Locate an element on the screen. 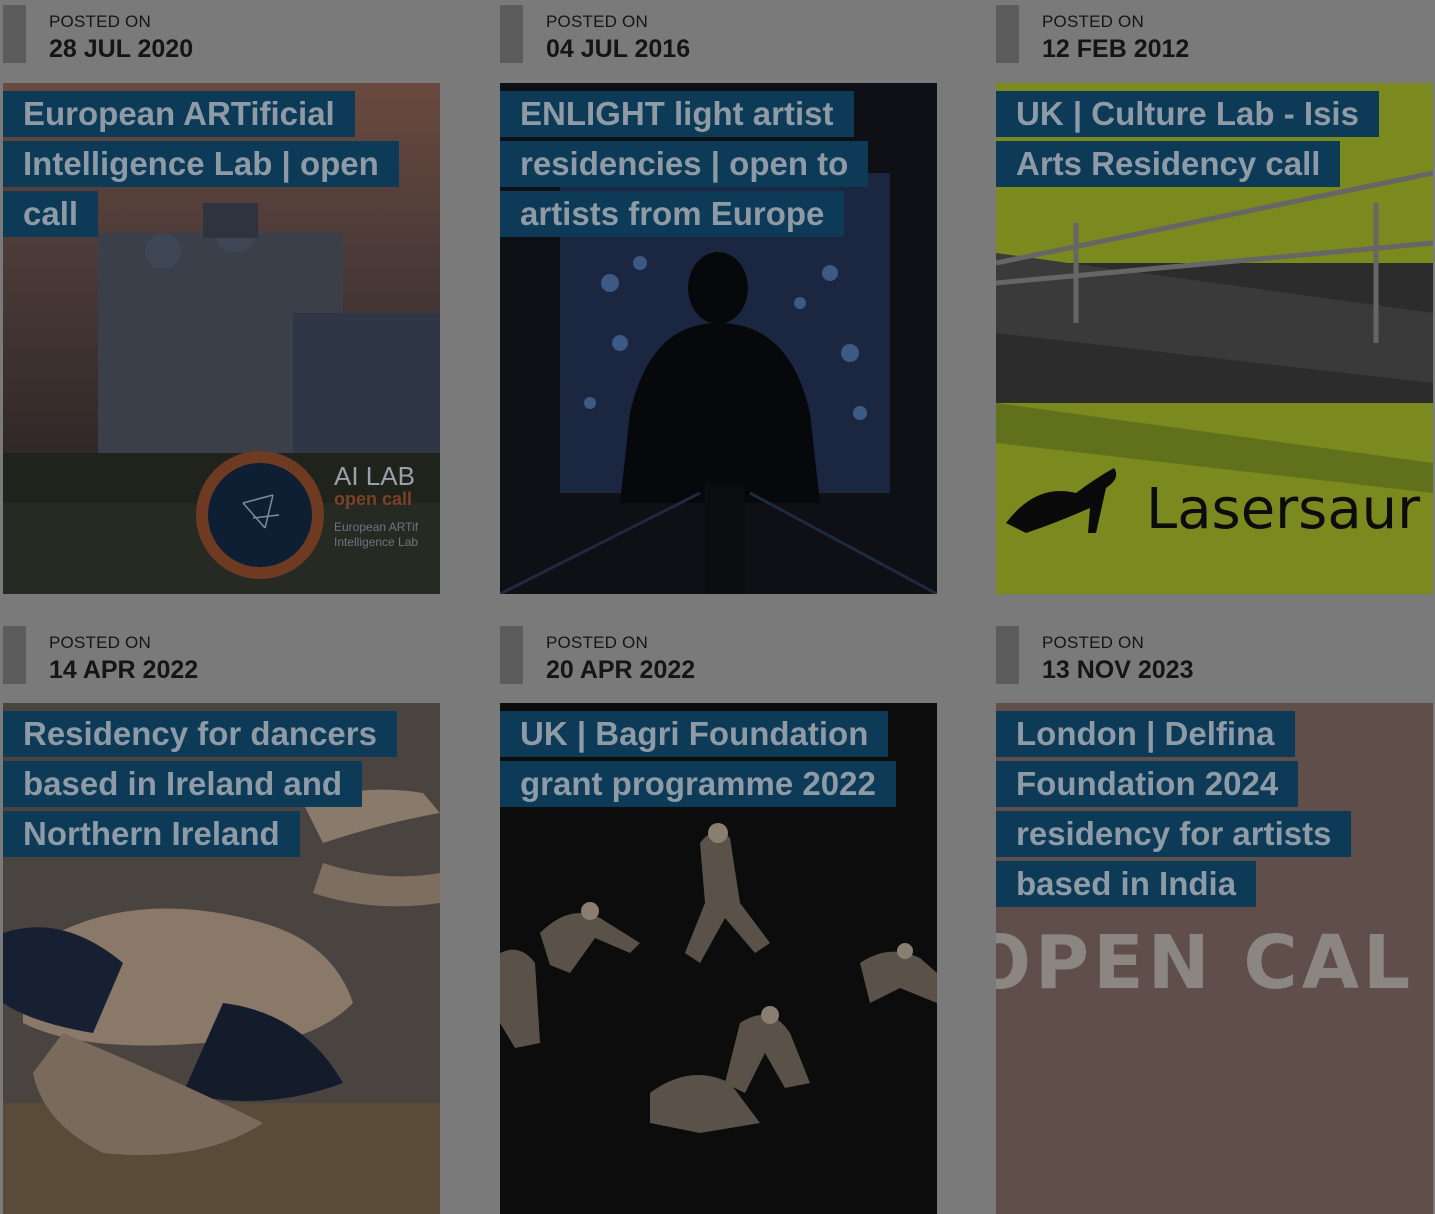 Image resolution: width=1435 pixels, height=1214 pixels. post-date: 04 JUL 2016 is located at coordinates (618, 49).